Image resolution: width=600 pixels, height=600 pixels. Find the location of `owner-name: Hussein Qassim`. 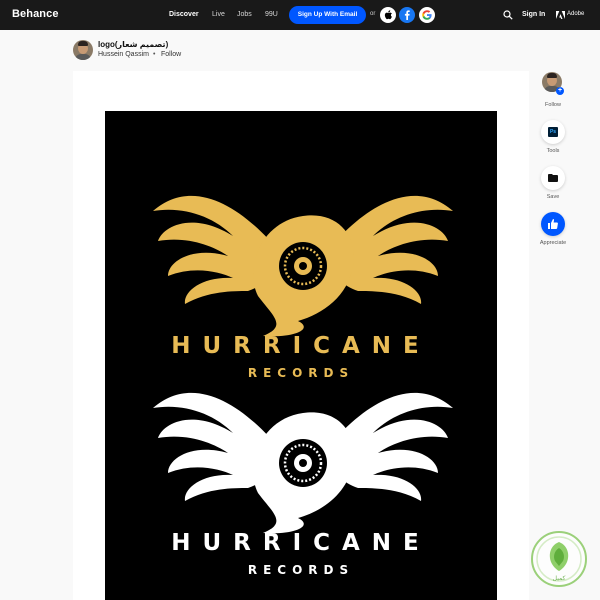

owner-name: Hussein Qassim is located at coordinates (123, 54).